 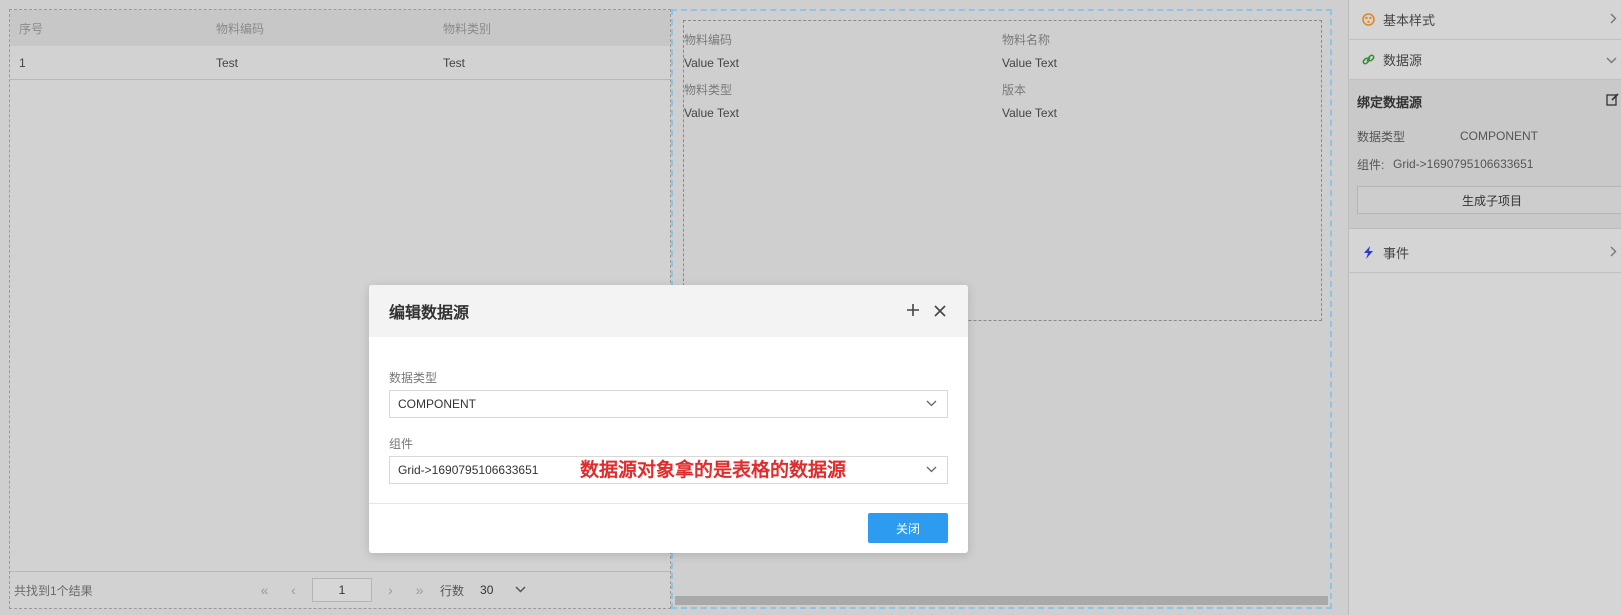 What do you see at coordinates (1001, 600) in the screenshot?
I see `horizontal-scrollbar` at bounding box center [1001, 600].